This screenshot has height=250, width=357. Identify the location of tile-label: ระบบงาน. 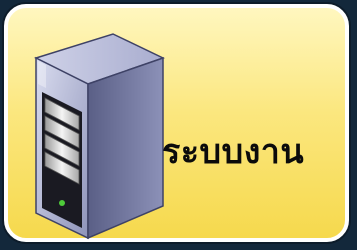
(233, 152).